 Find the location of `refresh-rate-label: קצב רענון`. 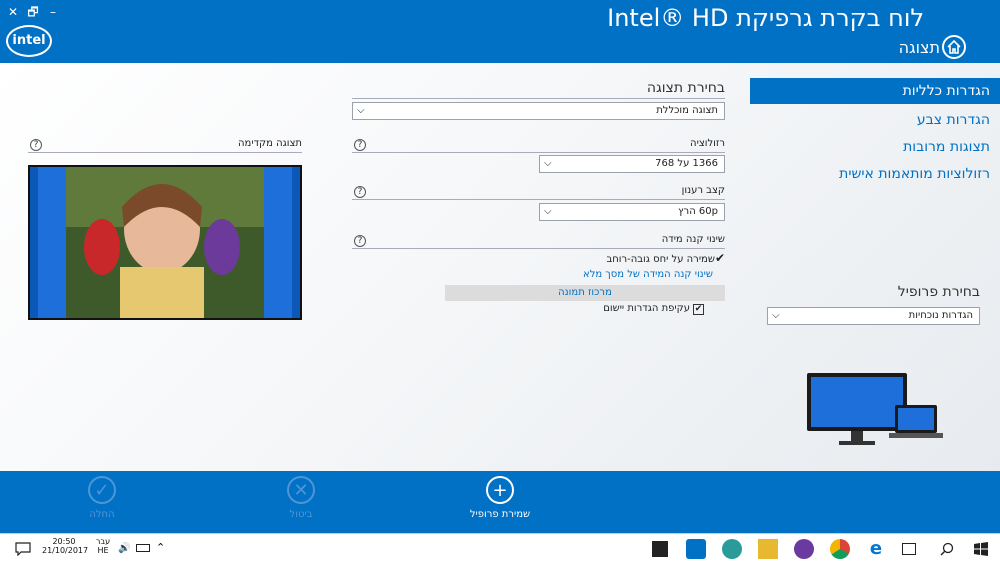

refresh-rate-label: קצב רענון is located at coordinates (538, 192).